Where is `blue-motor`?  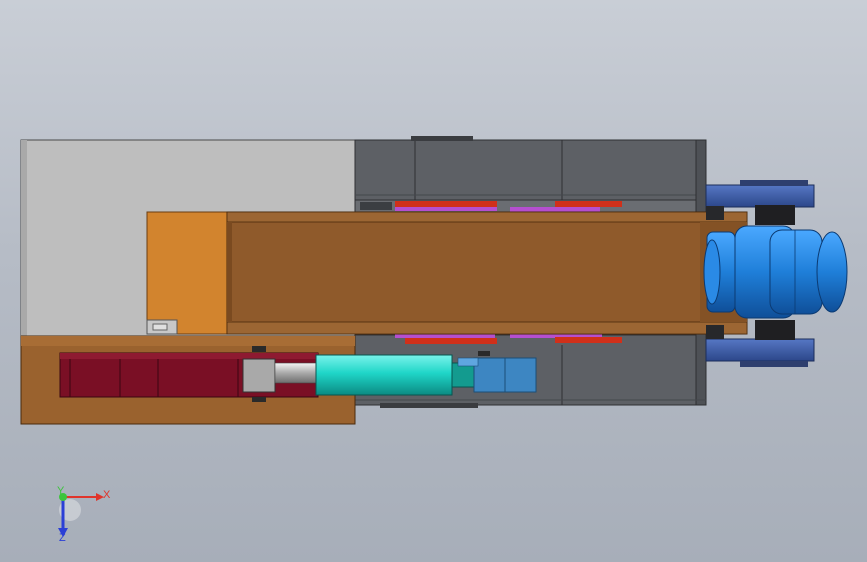
blue-motor is located at coordinates (775, 272).